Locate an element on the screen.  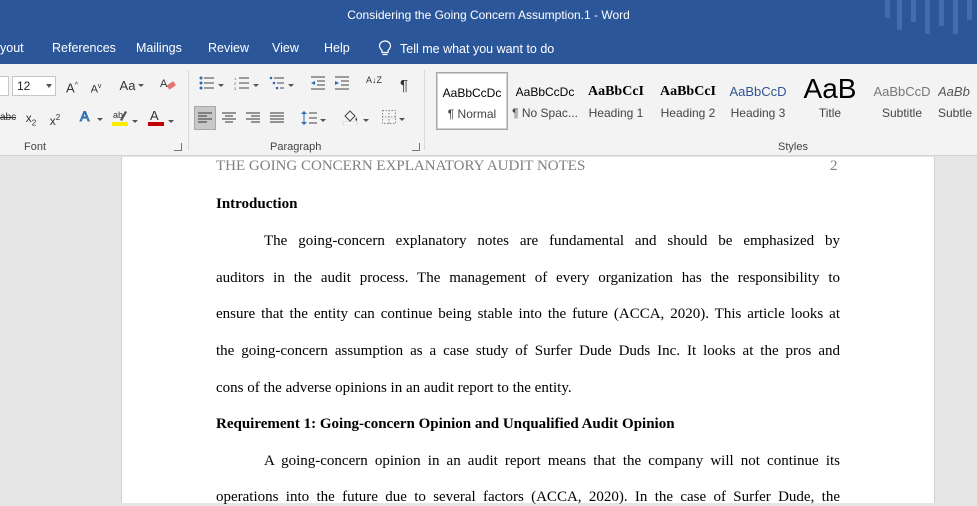
eraser-icon: A is located at coordinates (168, 84).